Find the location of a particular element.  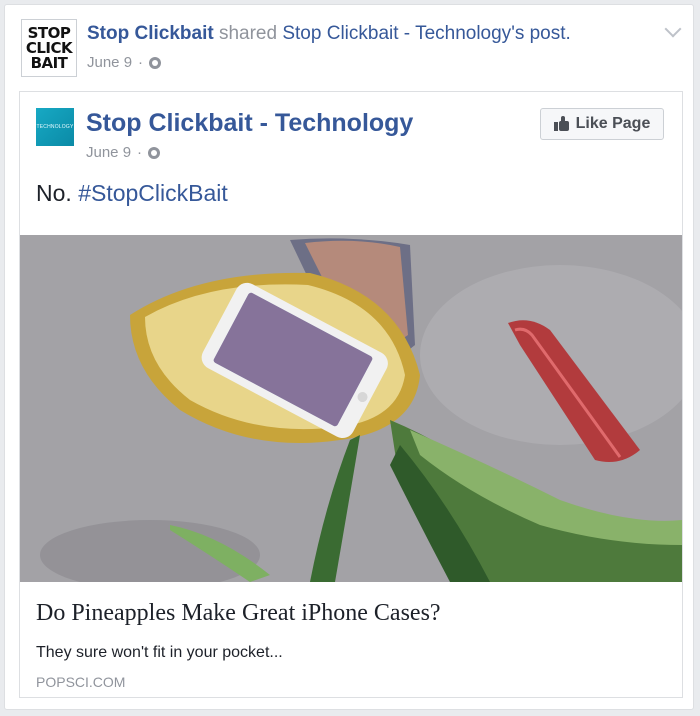

thumbs-up-icon is located at coordinates (561, 124).